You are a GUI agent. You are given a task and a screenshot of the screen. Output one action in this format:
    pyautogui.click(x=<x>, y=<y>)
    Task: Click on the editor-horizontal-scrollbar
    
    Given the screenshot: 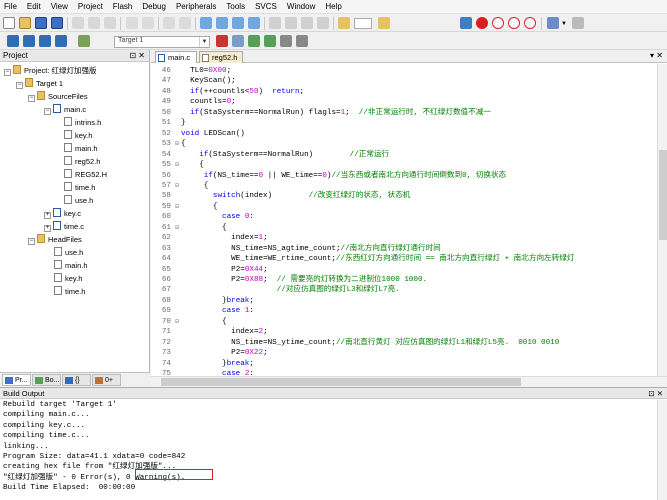 What is the action you would take?
    pyautogui.click(x=409, y=381)
    